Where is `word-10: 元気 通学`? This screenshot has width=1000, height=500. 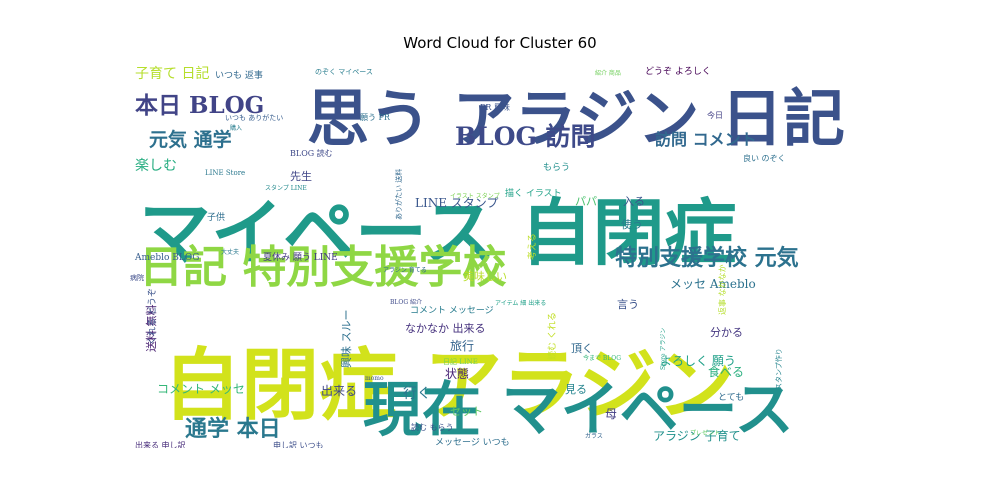
word-10: 元気 通学 is located at coordinates (190, 139).